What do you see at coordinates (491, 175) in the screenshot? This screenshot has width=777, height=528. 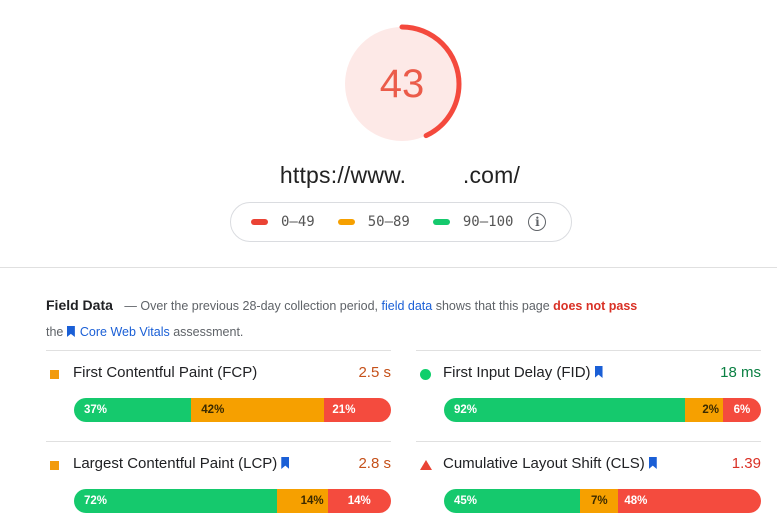 I see `url-suffix: .com/` at bounding box center [491, 175].